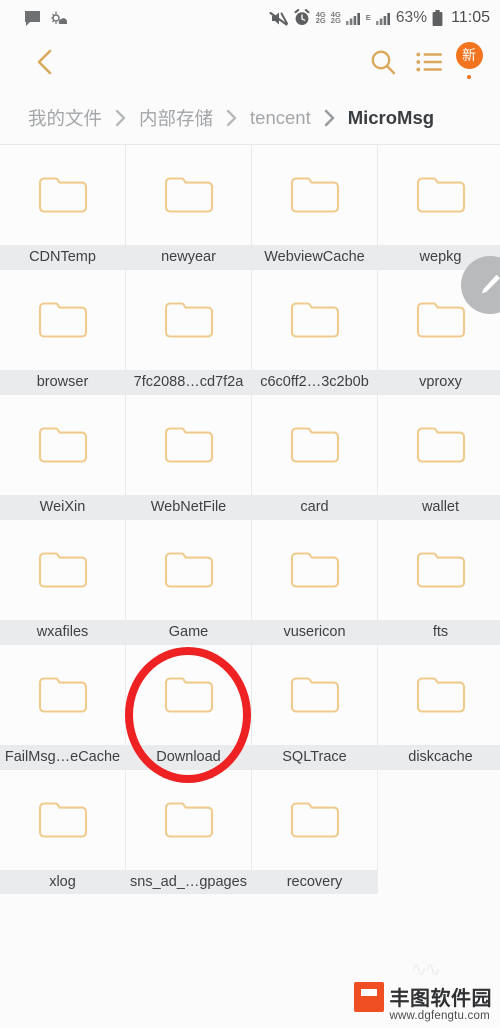  I want to click on status-bar-right-icons: 4G 2G 4G 2G E 63% 11:05, so click(379, 18).